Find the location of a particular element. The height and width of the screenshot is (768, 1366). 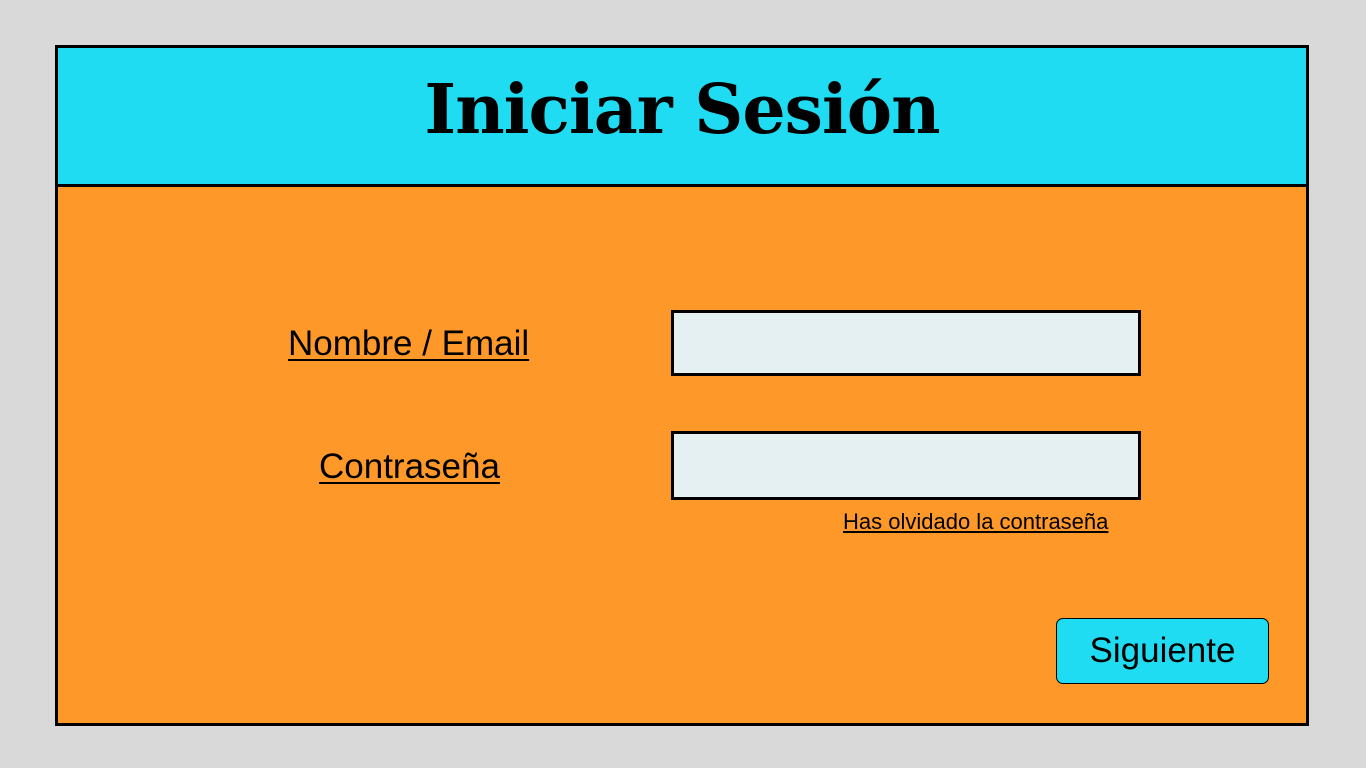

next-button: Siguiente is located at coordinates (1162, 651).